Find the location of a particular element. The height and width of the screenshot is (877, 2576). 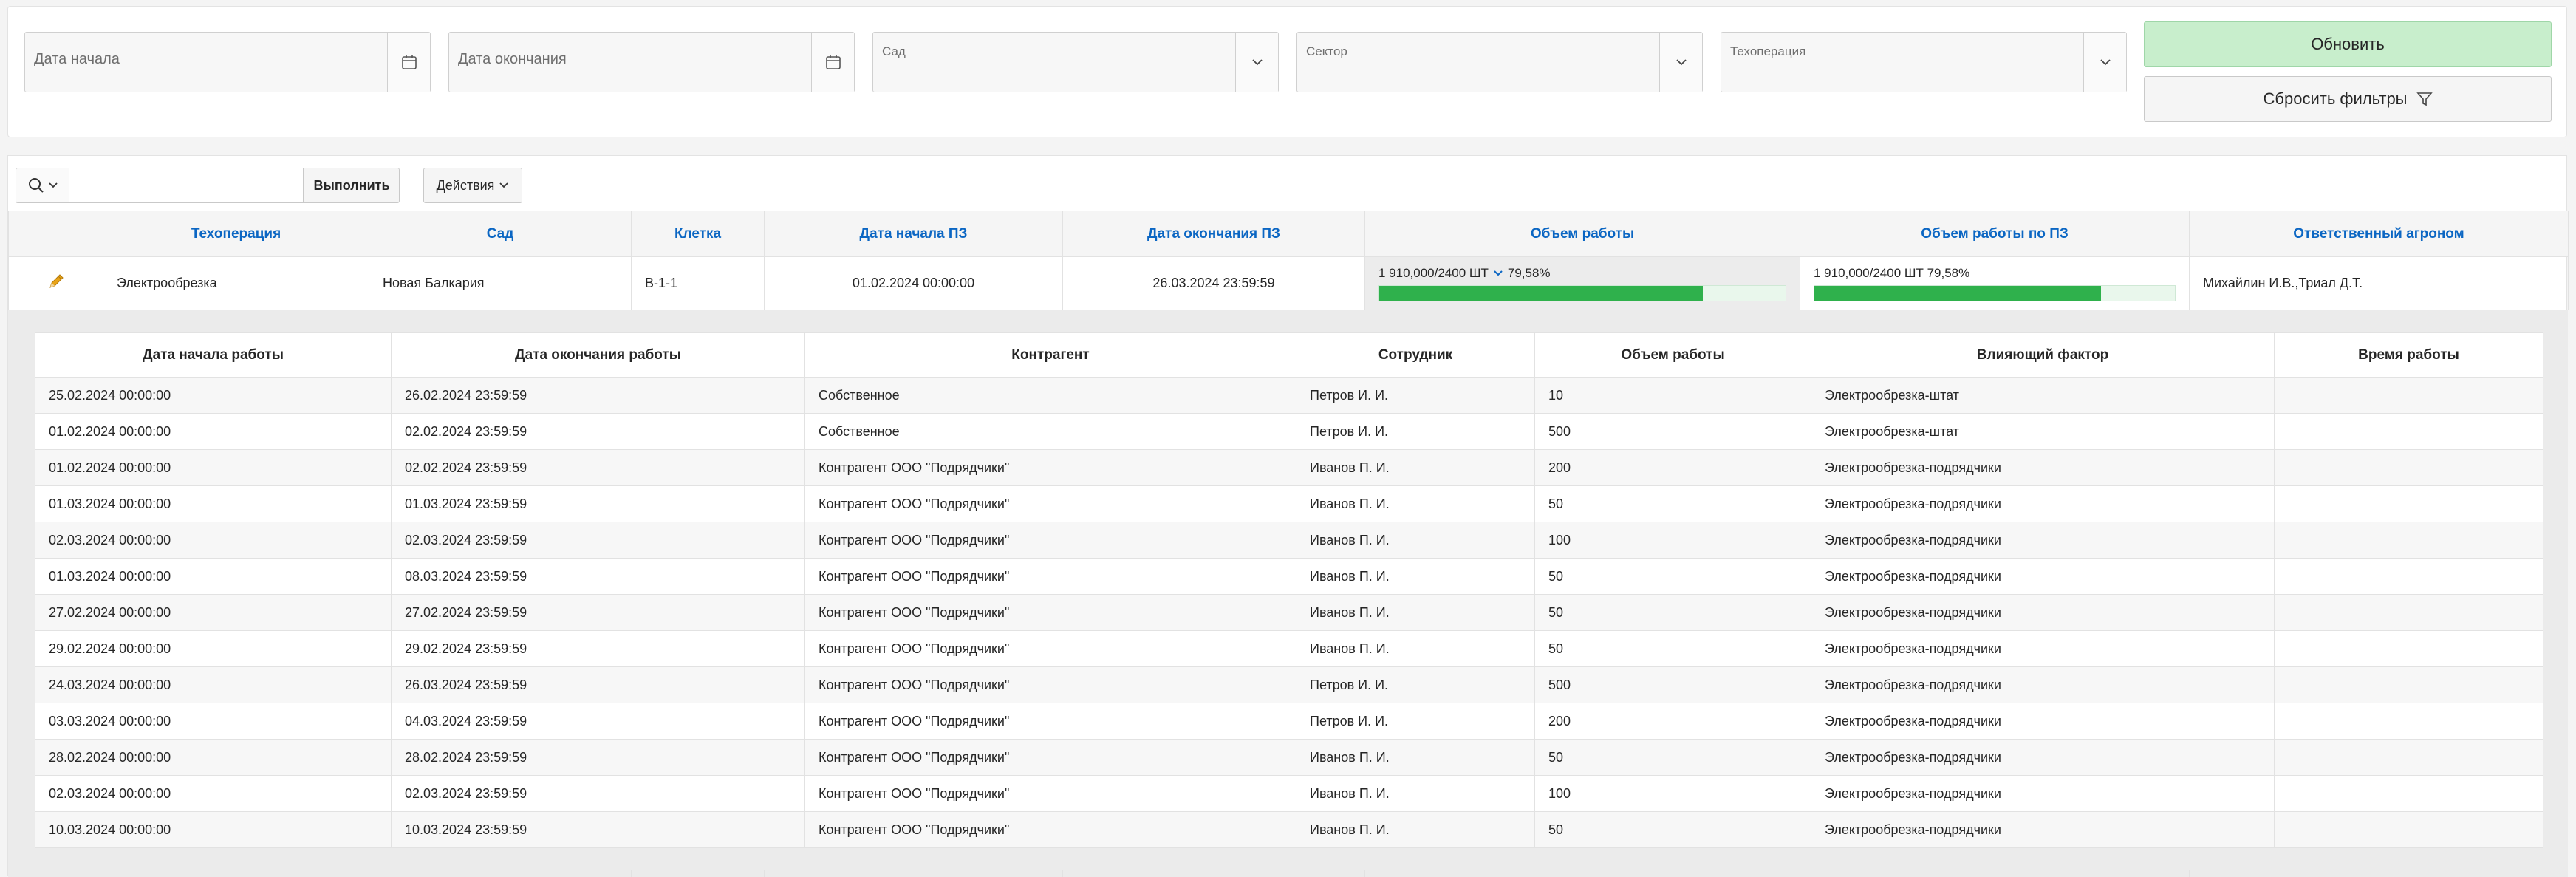

garden-select: Сад is located at coordinates (1075, 62).